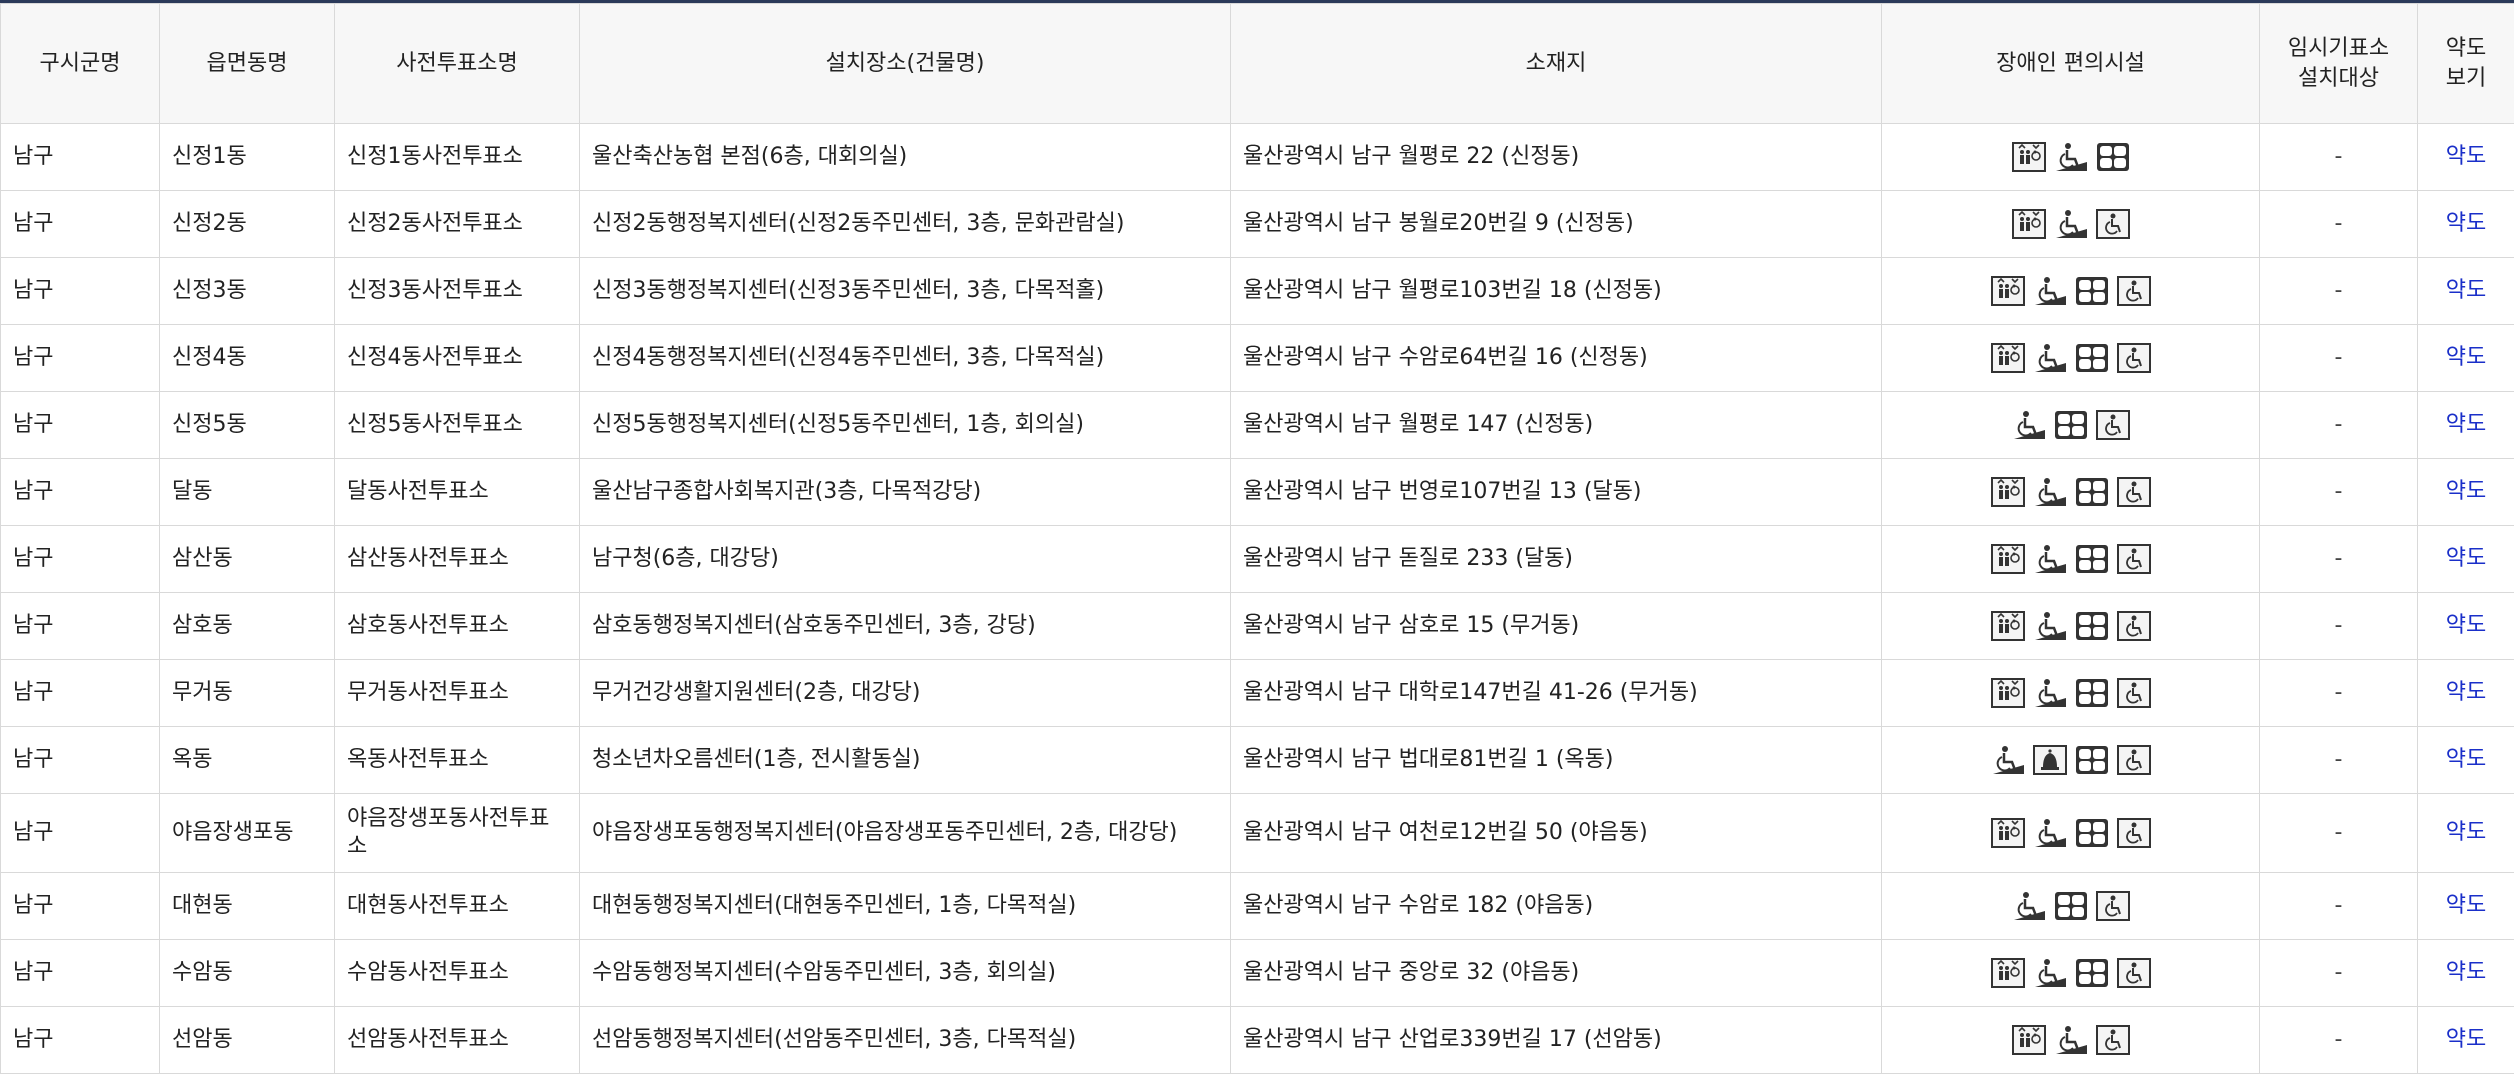 The height and width of the screenshot is (1080, 2514). I want to click on cell-station: 신정4동사전투표소, so click(457, 358).